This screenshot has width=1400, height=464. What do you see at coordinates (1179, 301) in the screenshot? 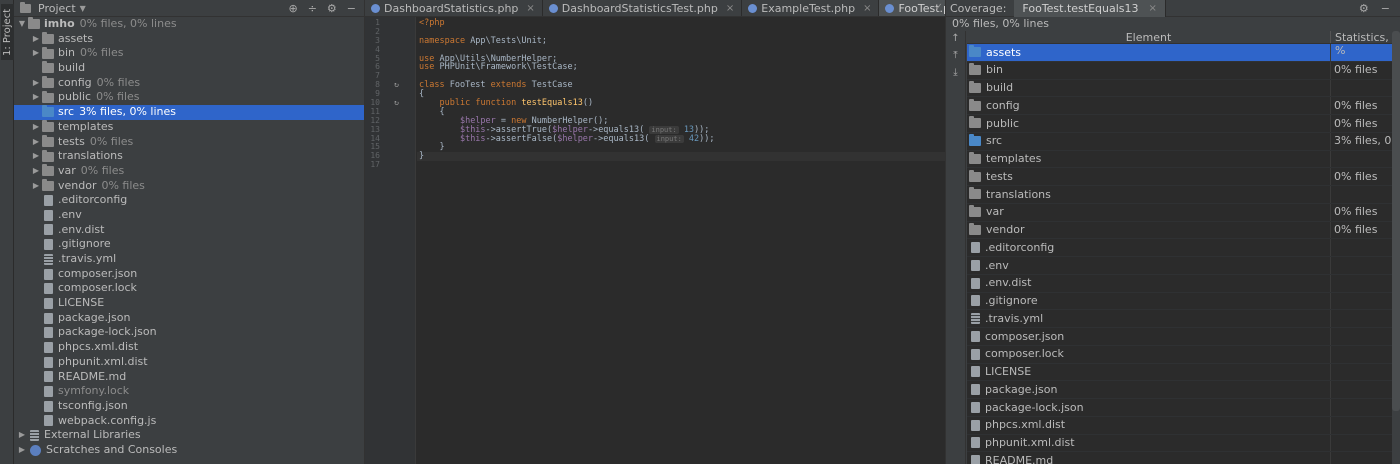
I see `table-row: .gitignore` at bounding box center [1179, 301].